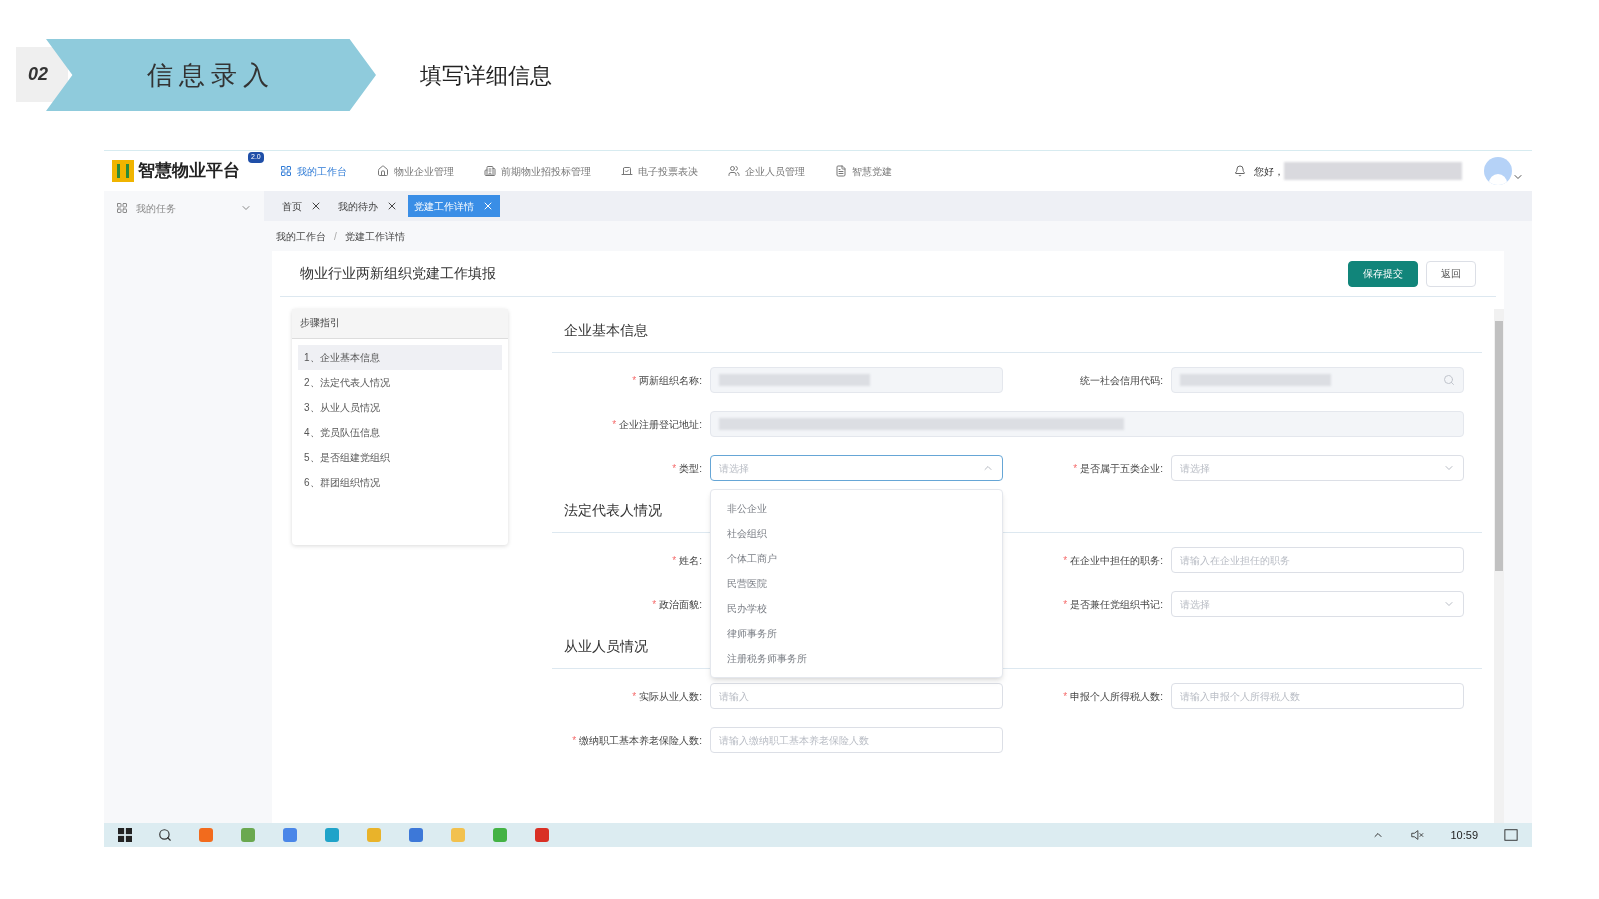 This screenshot has width=1599, height=899. What do you see at coordinates (1116, 604) in the screenshot?
I see `field-label: 是否兼任党组织书记:` at bounding box center [1116, 604].